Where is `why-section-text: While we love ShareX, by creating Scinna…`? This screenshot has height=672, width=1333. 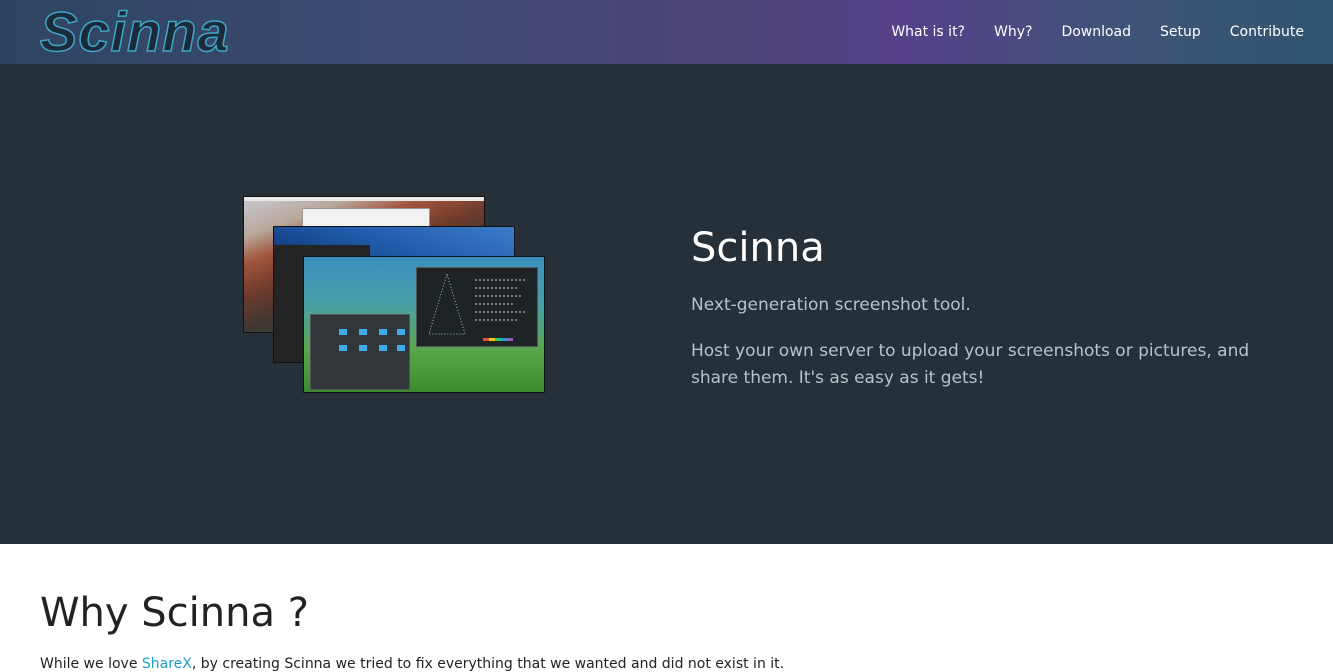 why-section-text: While we love ShareX, by creating Scinna… is located at coordinates (412, 664).